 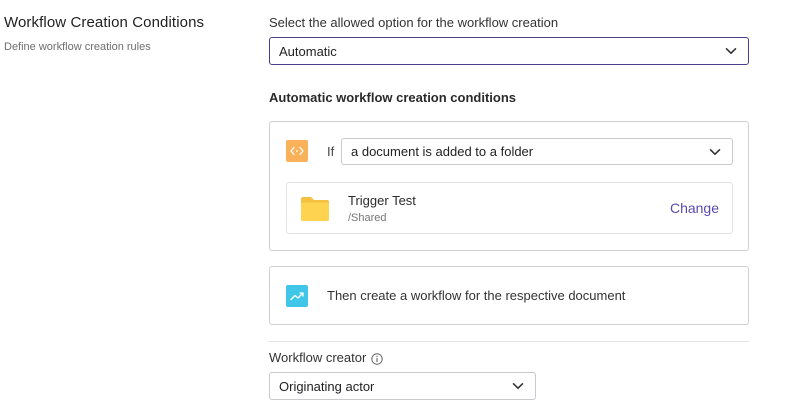 I want to click on creator-label-row: Workflow creator, so click(x=326, y=357).